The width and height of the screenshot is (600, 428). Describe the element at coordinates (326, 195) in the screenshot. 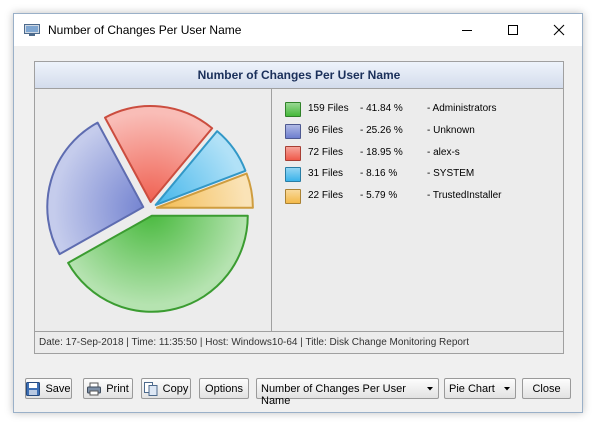

I see `legend-files: 22 Files` at that location.